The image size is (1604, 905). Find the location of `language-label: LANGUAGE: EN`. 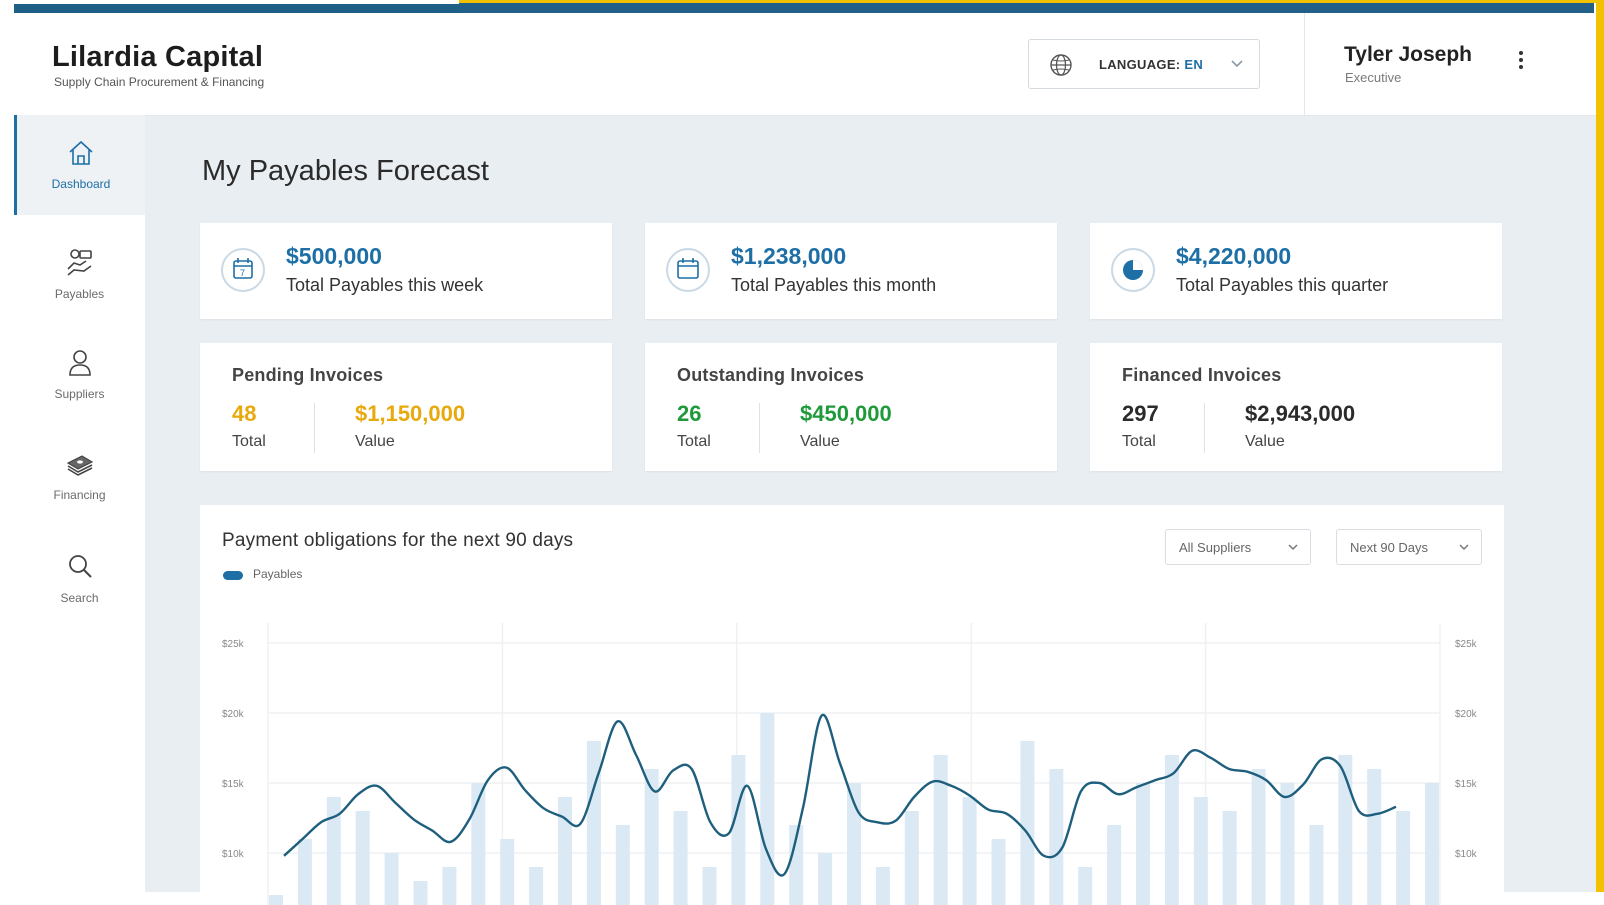

language-label: LANGUAGE: EN is located at coordinates (1151, 64).